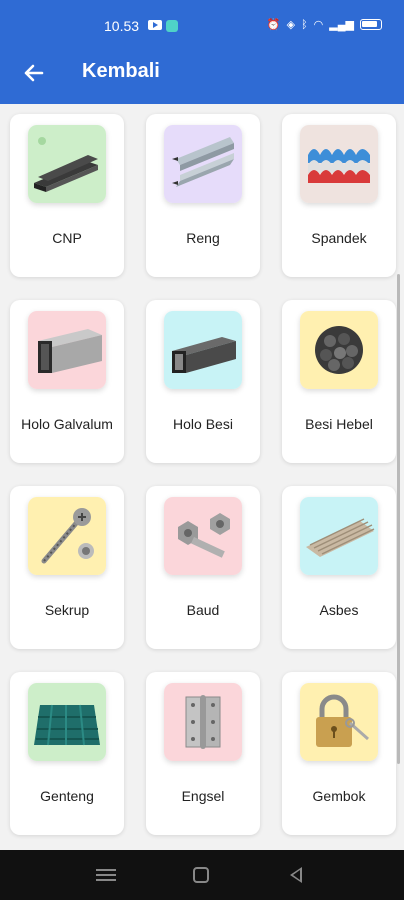 This screenshot has width=404, height=900. What do you see at coordinates (203, 722) in the screenshot?
I see `engsel-image` at bounding box center [203, 722].